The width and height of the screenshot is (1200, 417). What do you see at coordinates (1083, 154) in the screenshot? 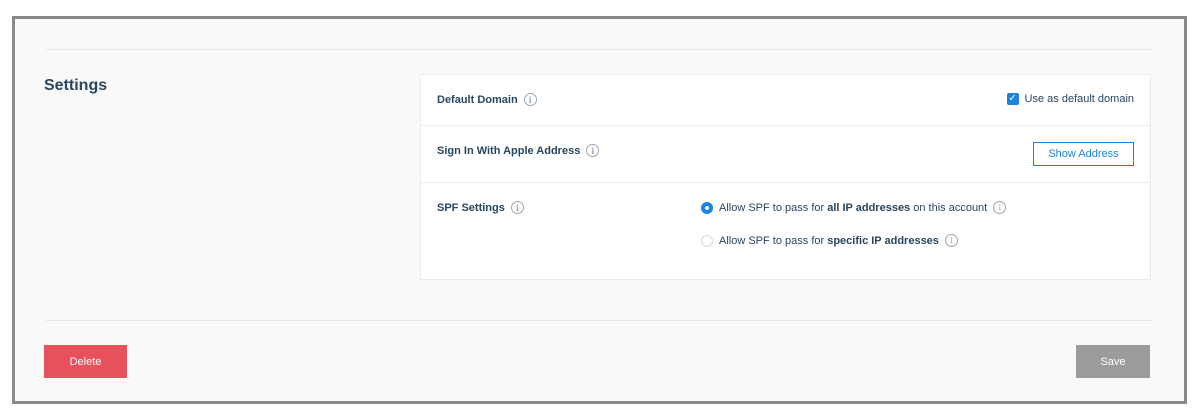
I see `show-address-button: Show Address` at bounding box center [1083, 154].